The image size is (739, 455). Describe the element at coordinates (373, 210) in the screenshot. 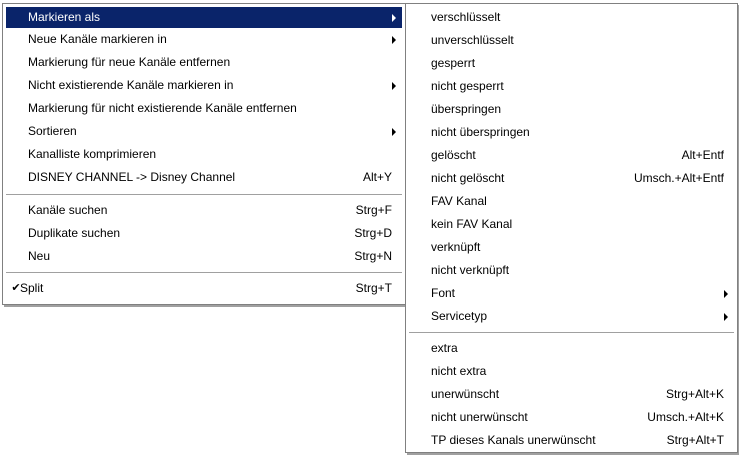

I see `menu-item-shortcut: Strg+F` at that location.